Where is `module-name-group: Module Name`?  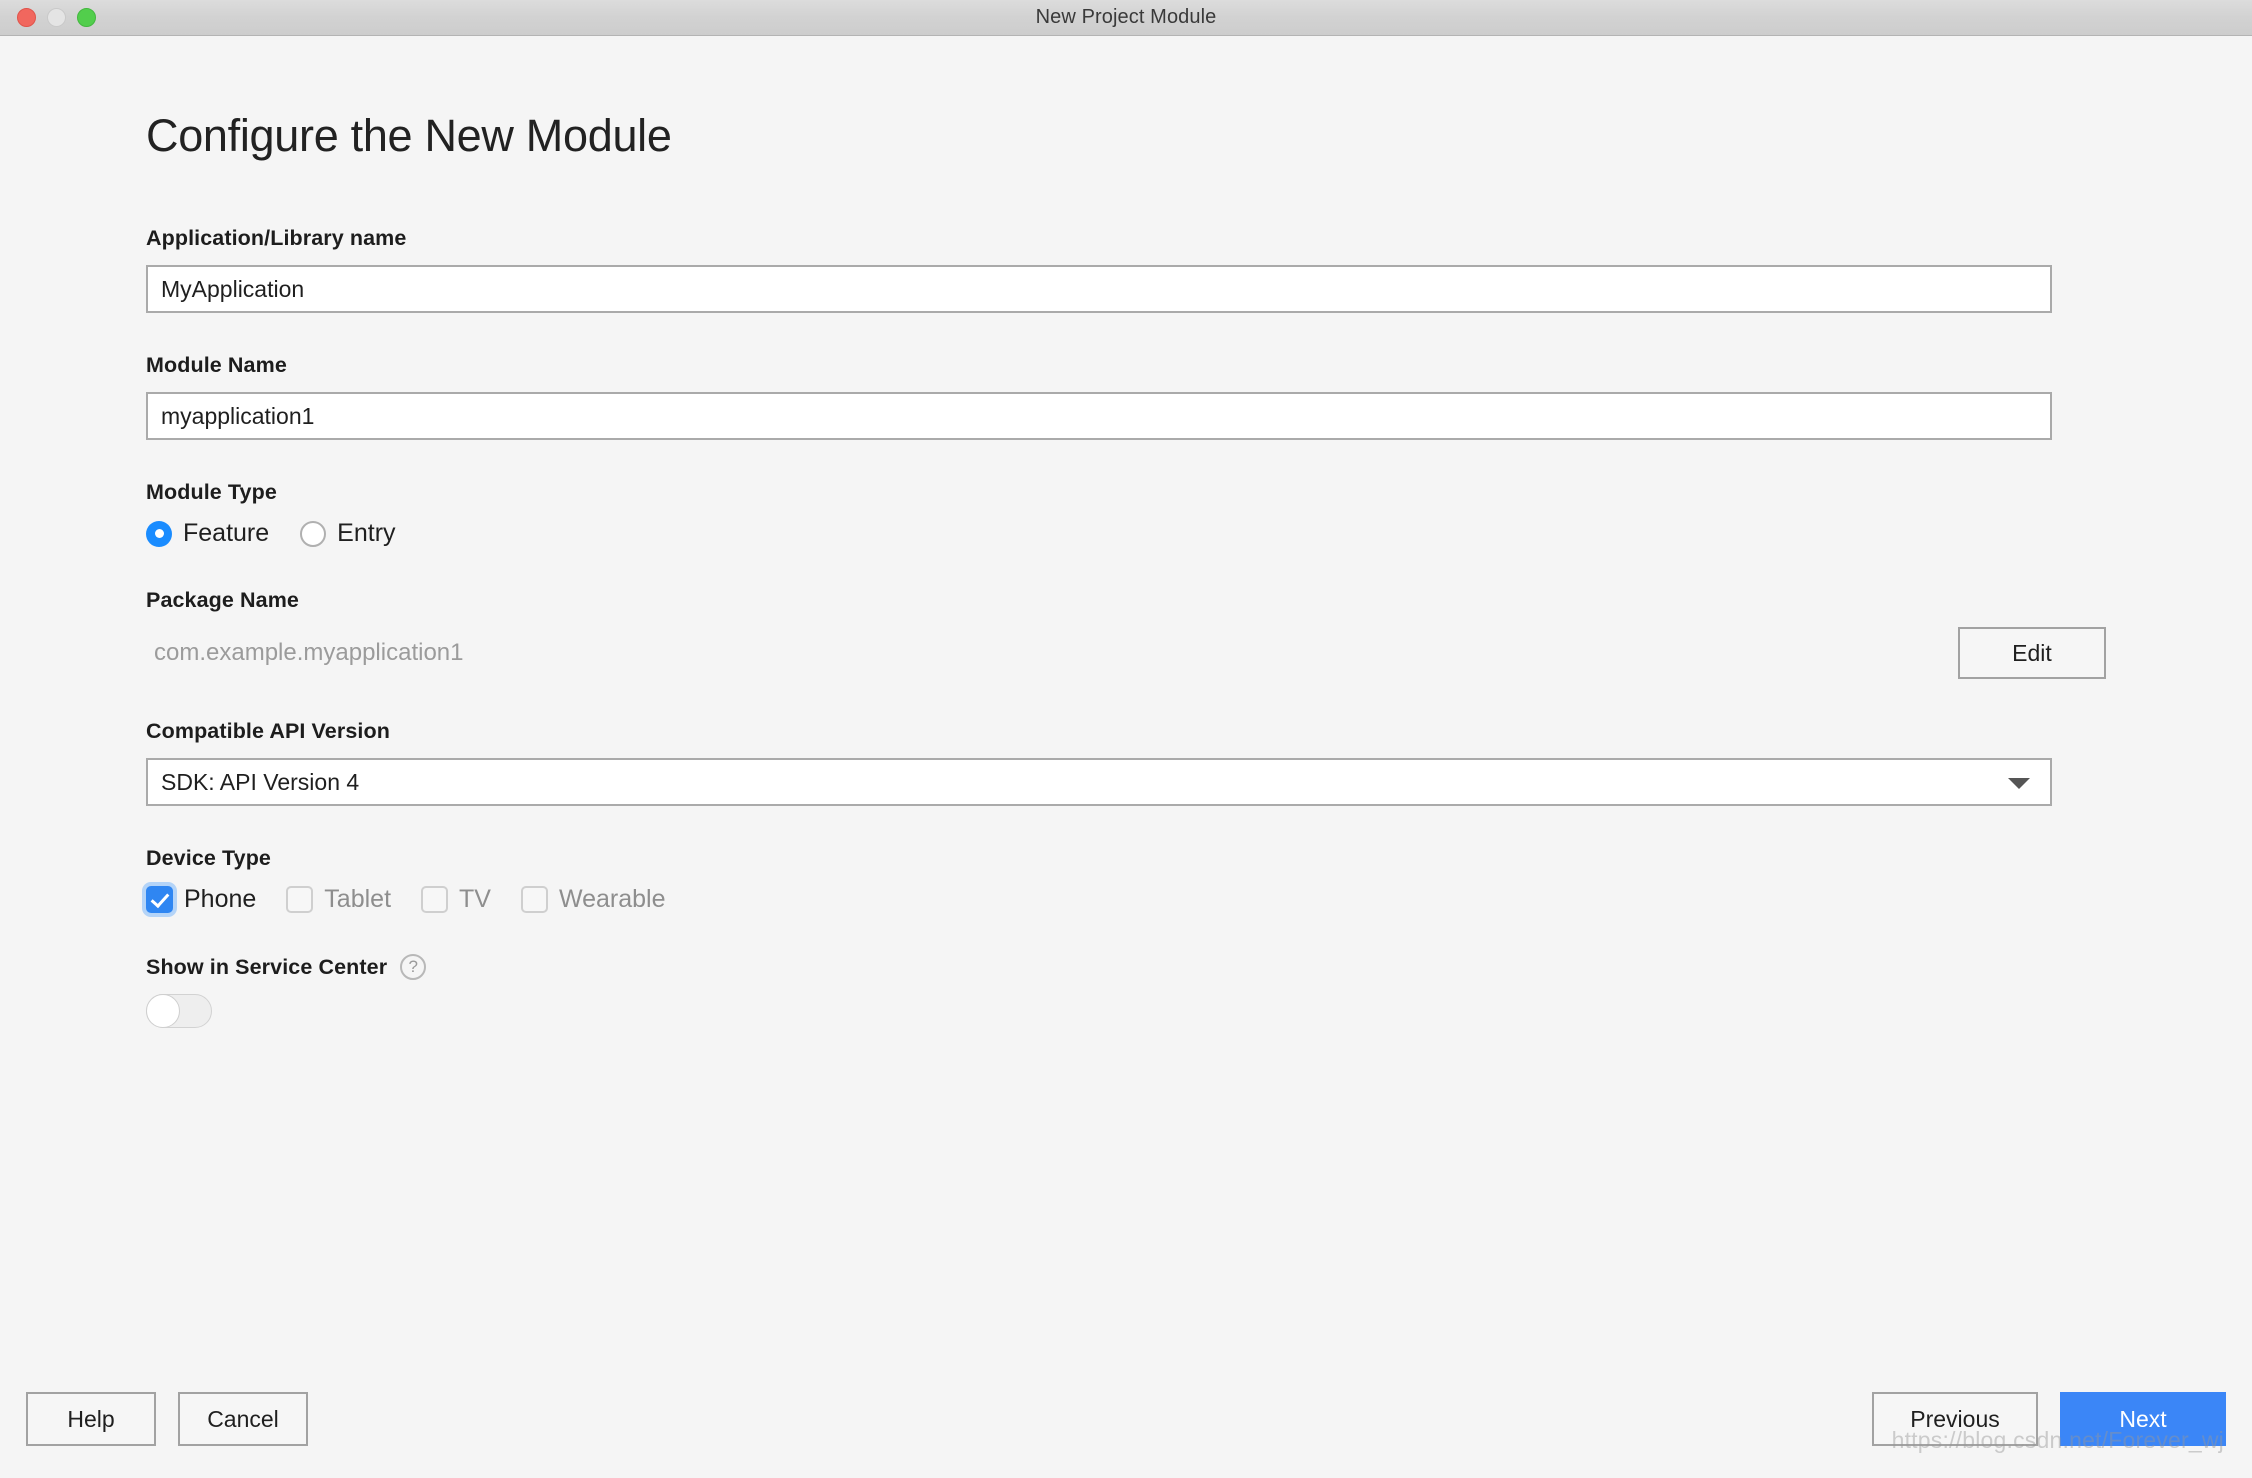 module-name-group: Module Name is located at coordinates (1126, 396).